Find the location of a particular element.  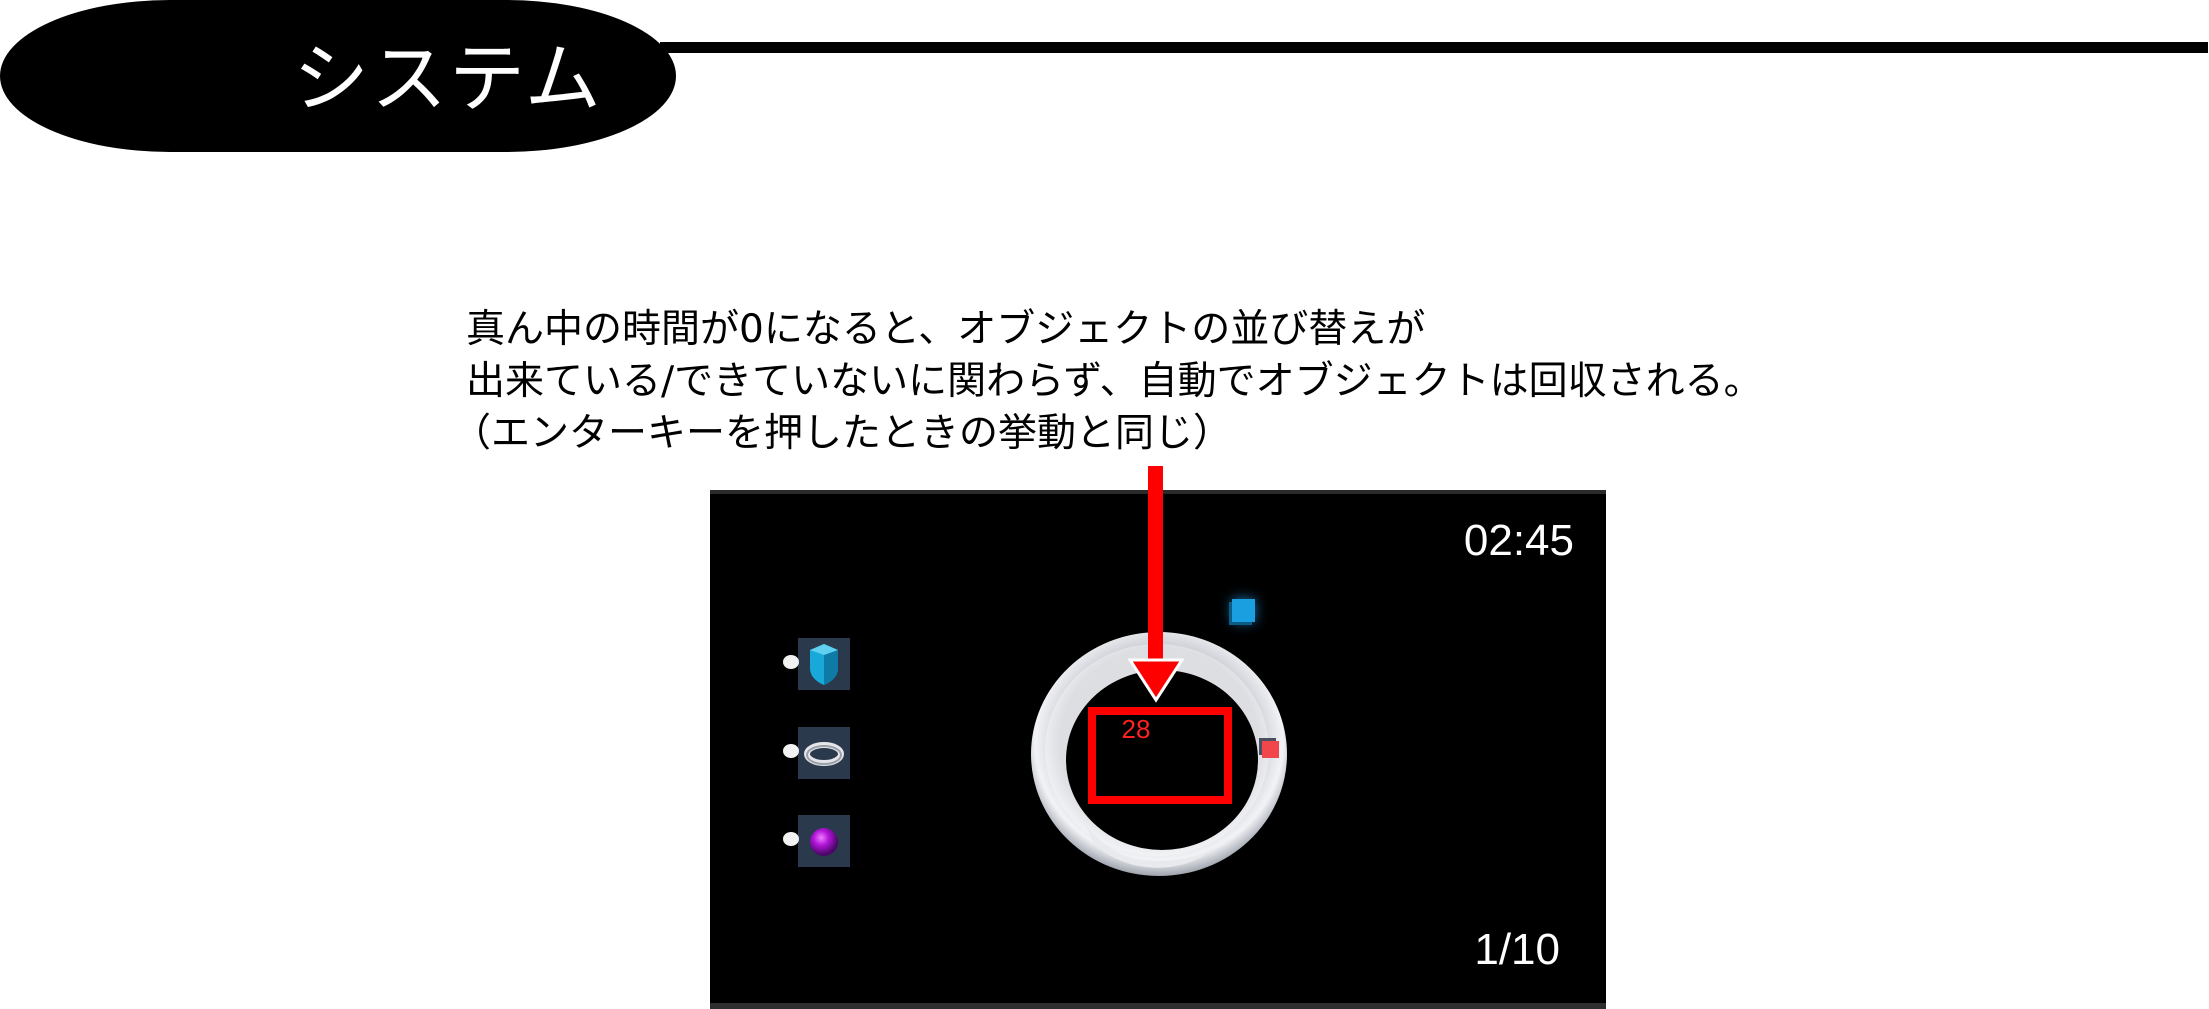

description-line-1: 真ん中の時間が0になると、オブジェクトの並び替えが is located at coordinates (946, 329).